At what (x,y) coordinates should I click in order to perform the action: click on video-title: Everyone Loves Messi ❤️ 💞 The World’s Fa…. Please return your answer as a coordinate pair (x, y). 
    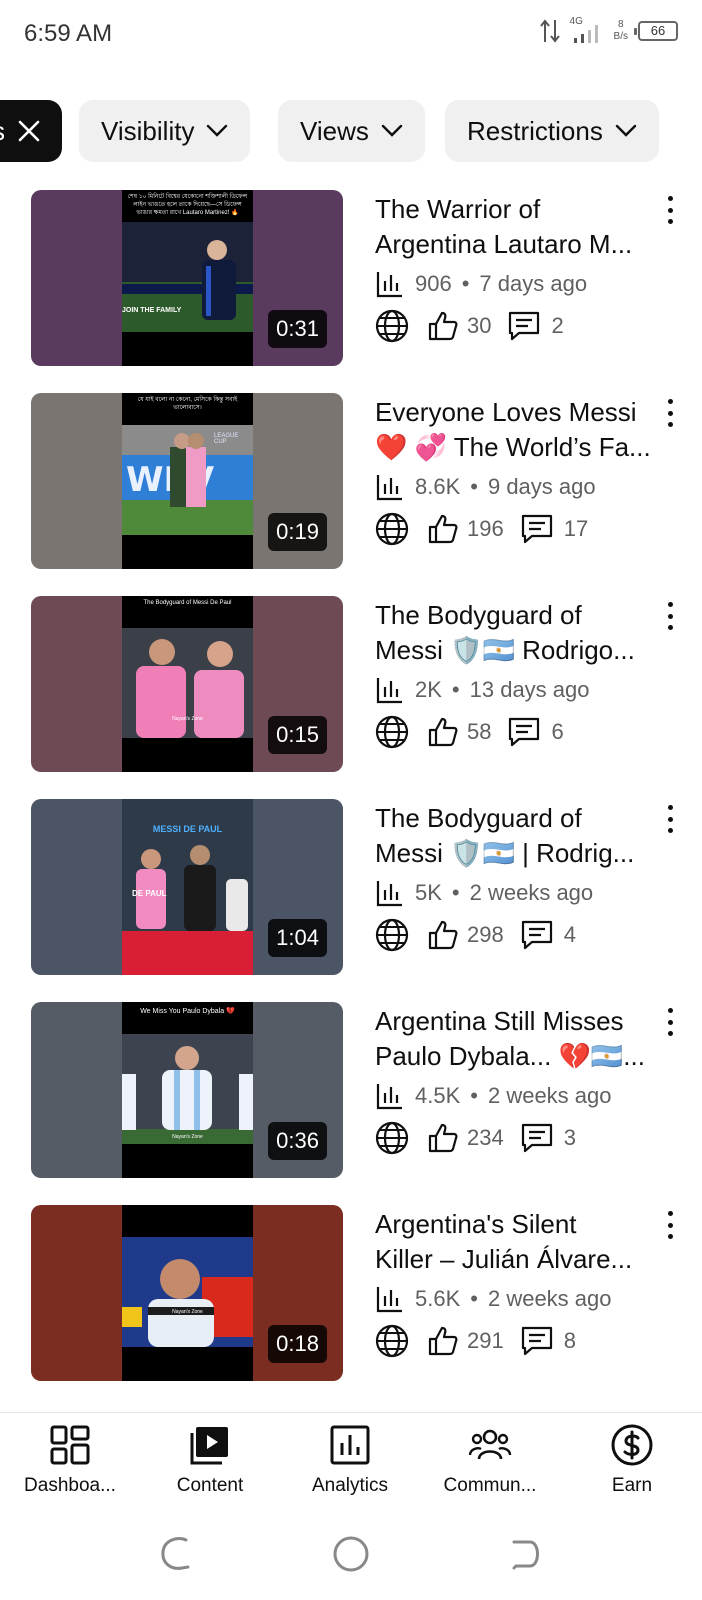
    Looking at the image, I should click on (515, 430).